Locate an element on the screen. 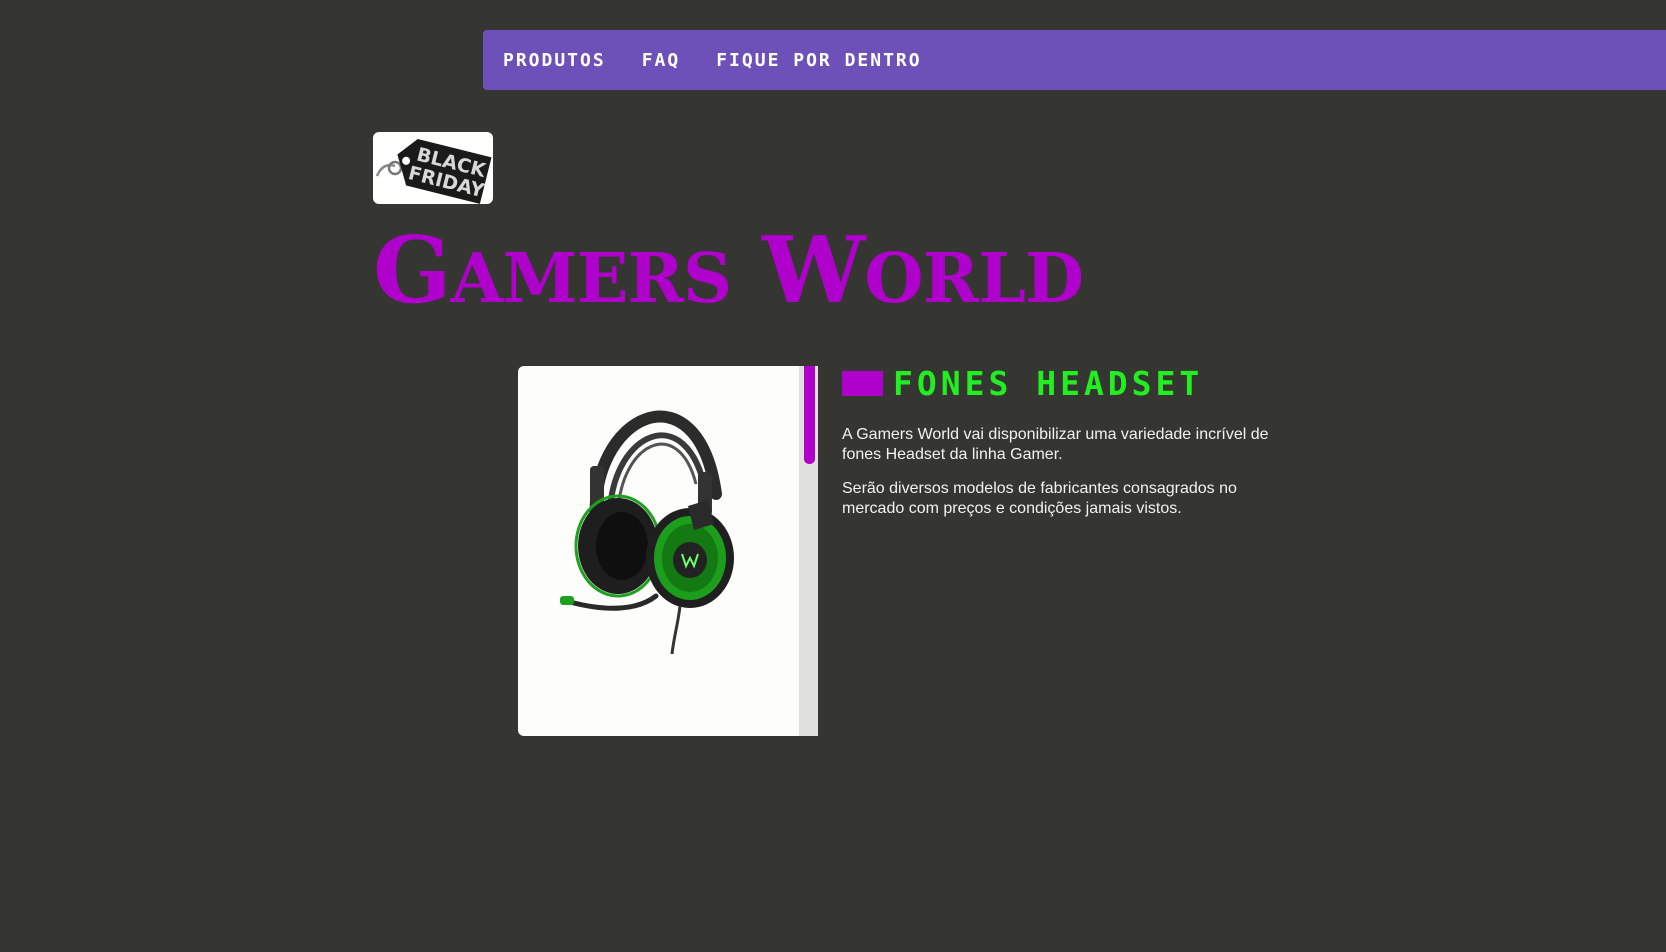 This screenshot has height=952, width=1666. nav-link-produtos: PRODUTOS is located at coordinates (554, 60).